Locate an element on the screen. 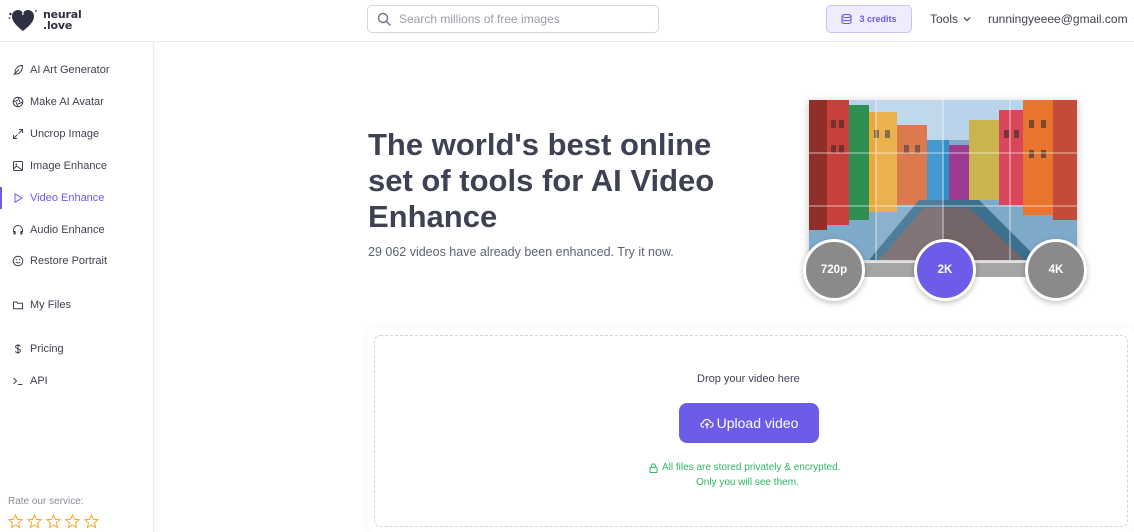 The image size is (1134, 532). credits-button: 3 credits is located at coordinates (869, 19).